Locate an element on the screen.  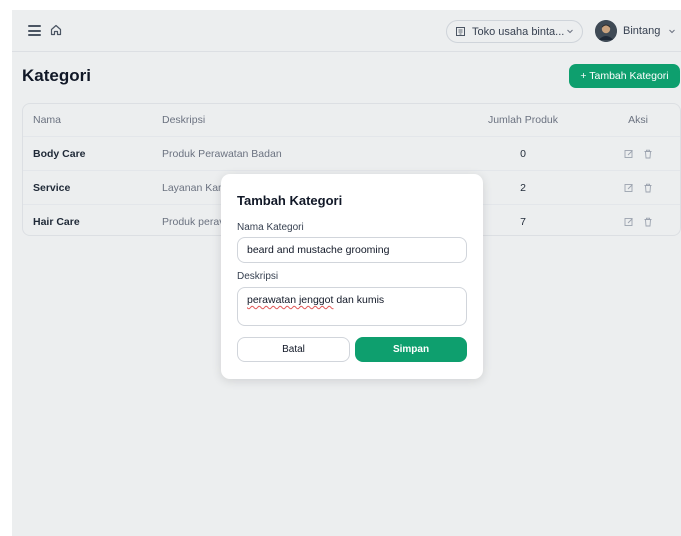
modal-title: Tambah Kategori is located at coordinates (290, 200).